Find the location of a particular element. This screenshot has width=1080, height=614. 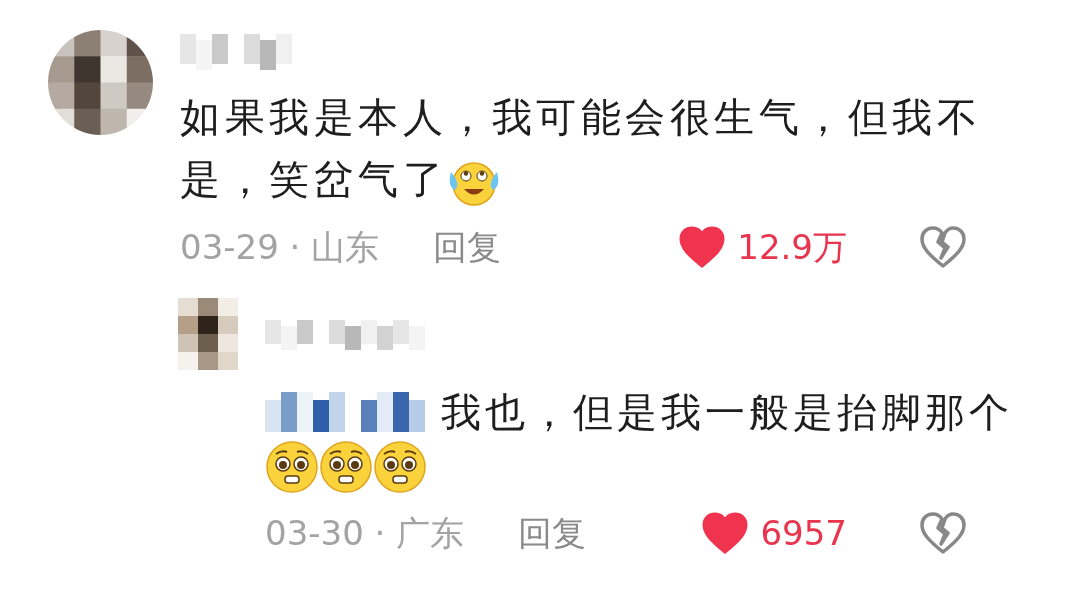

reply-text: 我也，但是我一般是抬脚那个 is located at coordinates (727, 412).